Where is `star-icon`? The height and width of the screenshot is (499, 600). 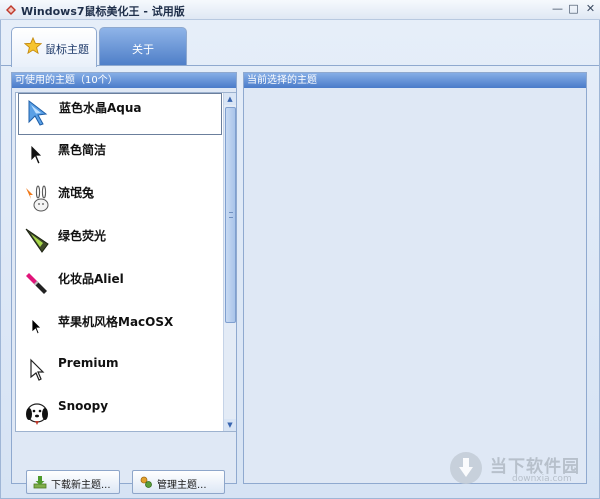
star-icon is located at coordinates (33, 46).